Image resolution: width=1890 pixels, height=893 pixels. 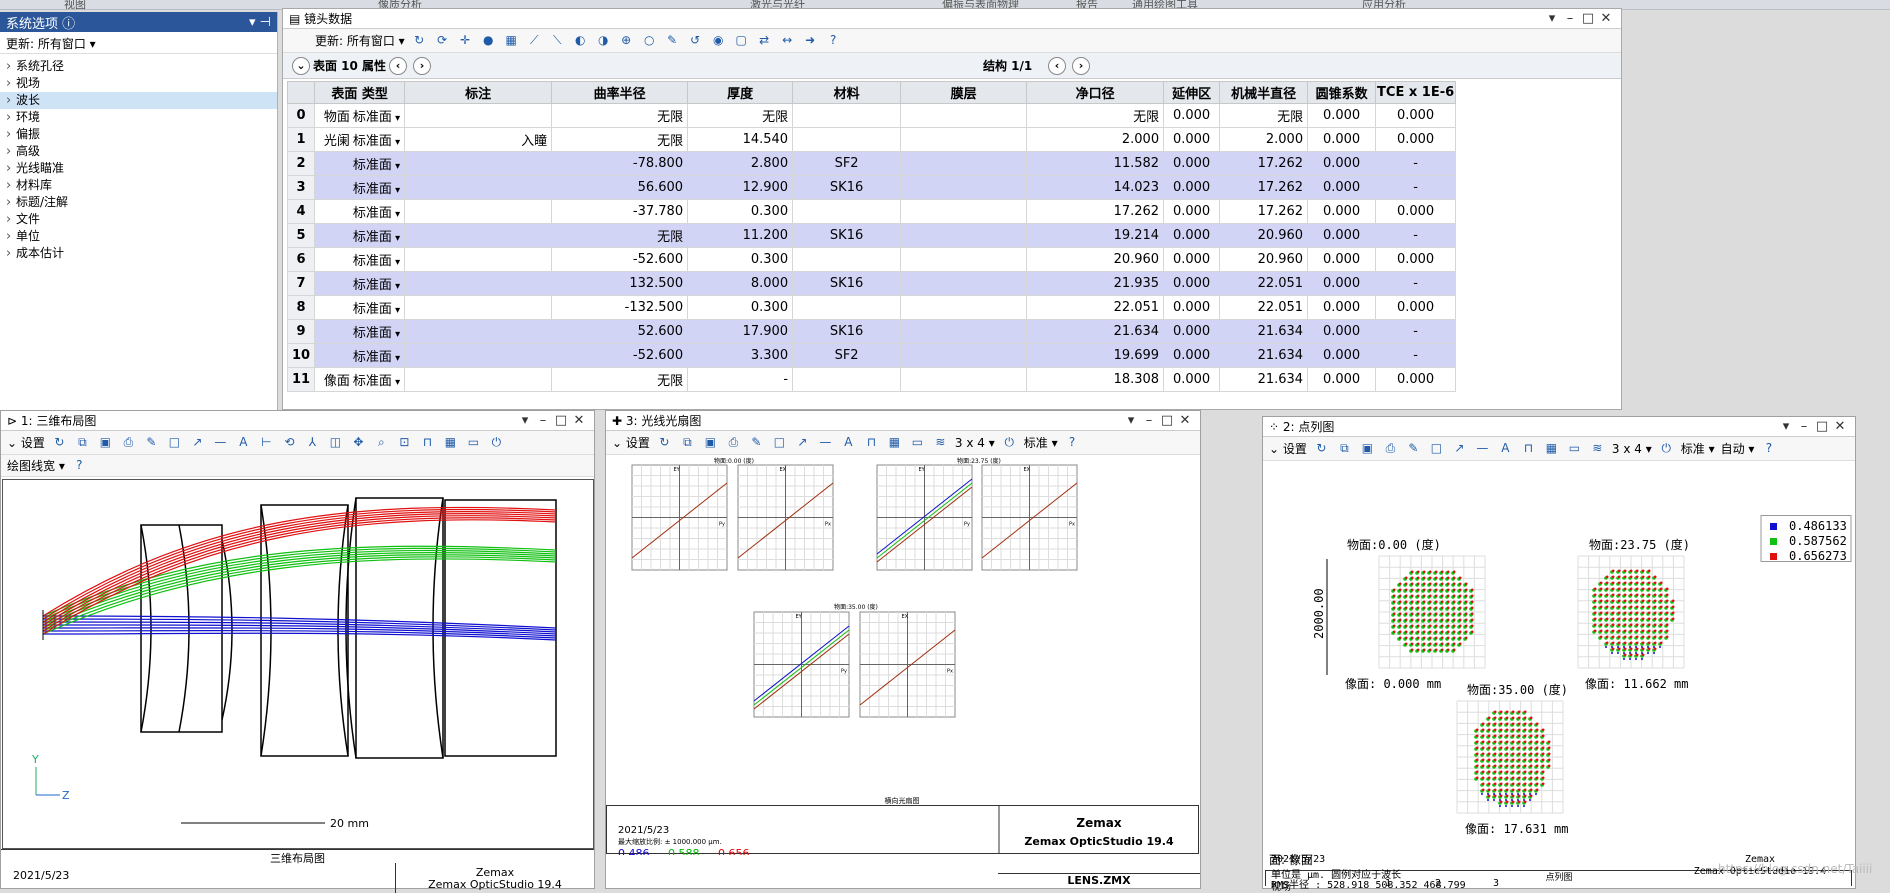 What do you see at coordinates (138, 185) in the screenshot?
I see `tree-item: 材料库` at bounding box center [138, 185].